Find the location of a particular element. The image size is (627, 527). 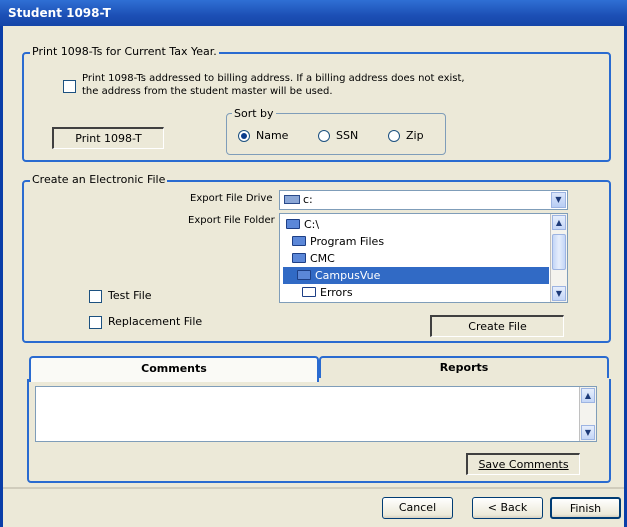

export-drive-value: c: is located at coordinates (308, 199).